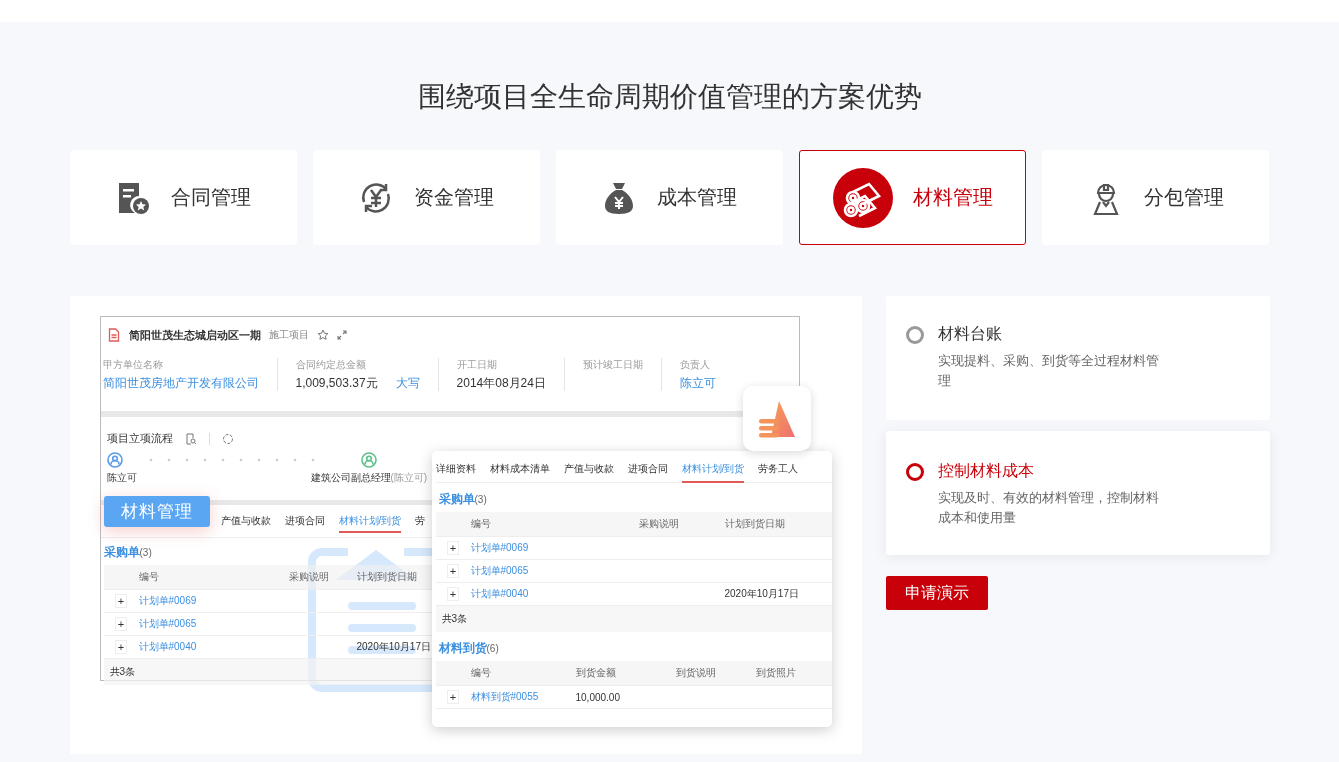 This screenshot has width=1339, height=762. What do you see at coordinates (288, 335) in the screenshot?
I see `project-type-tag: 施工项目` at bounding box center [288, 335].